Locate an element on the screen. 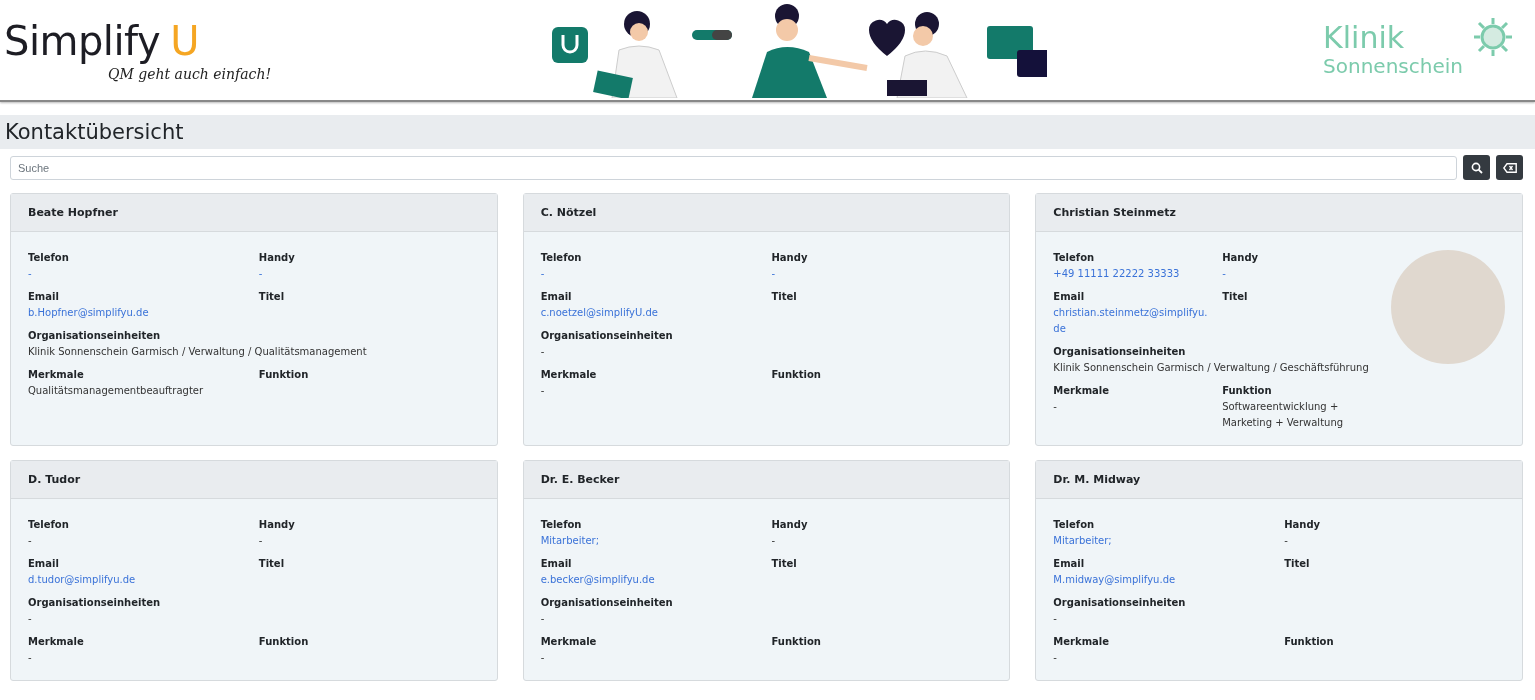 This screenshot has height=700, width=1535. search-button is located at coordinates (1476, 167).